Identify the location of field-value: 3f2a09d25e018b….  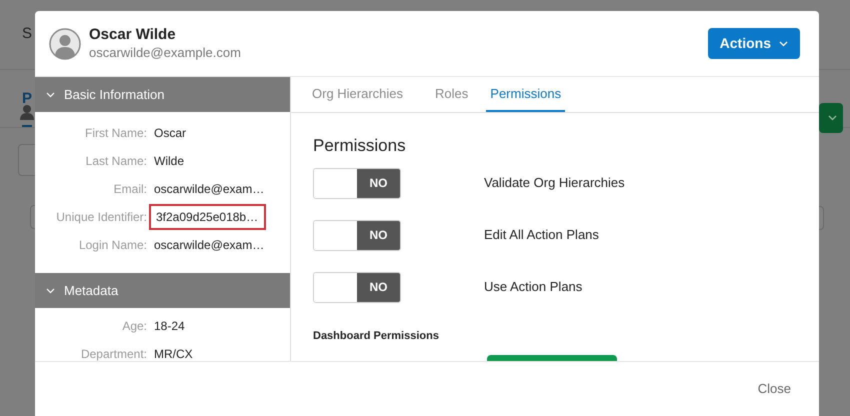
(207, 217).